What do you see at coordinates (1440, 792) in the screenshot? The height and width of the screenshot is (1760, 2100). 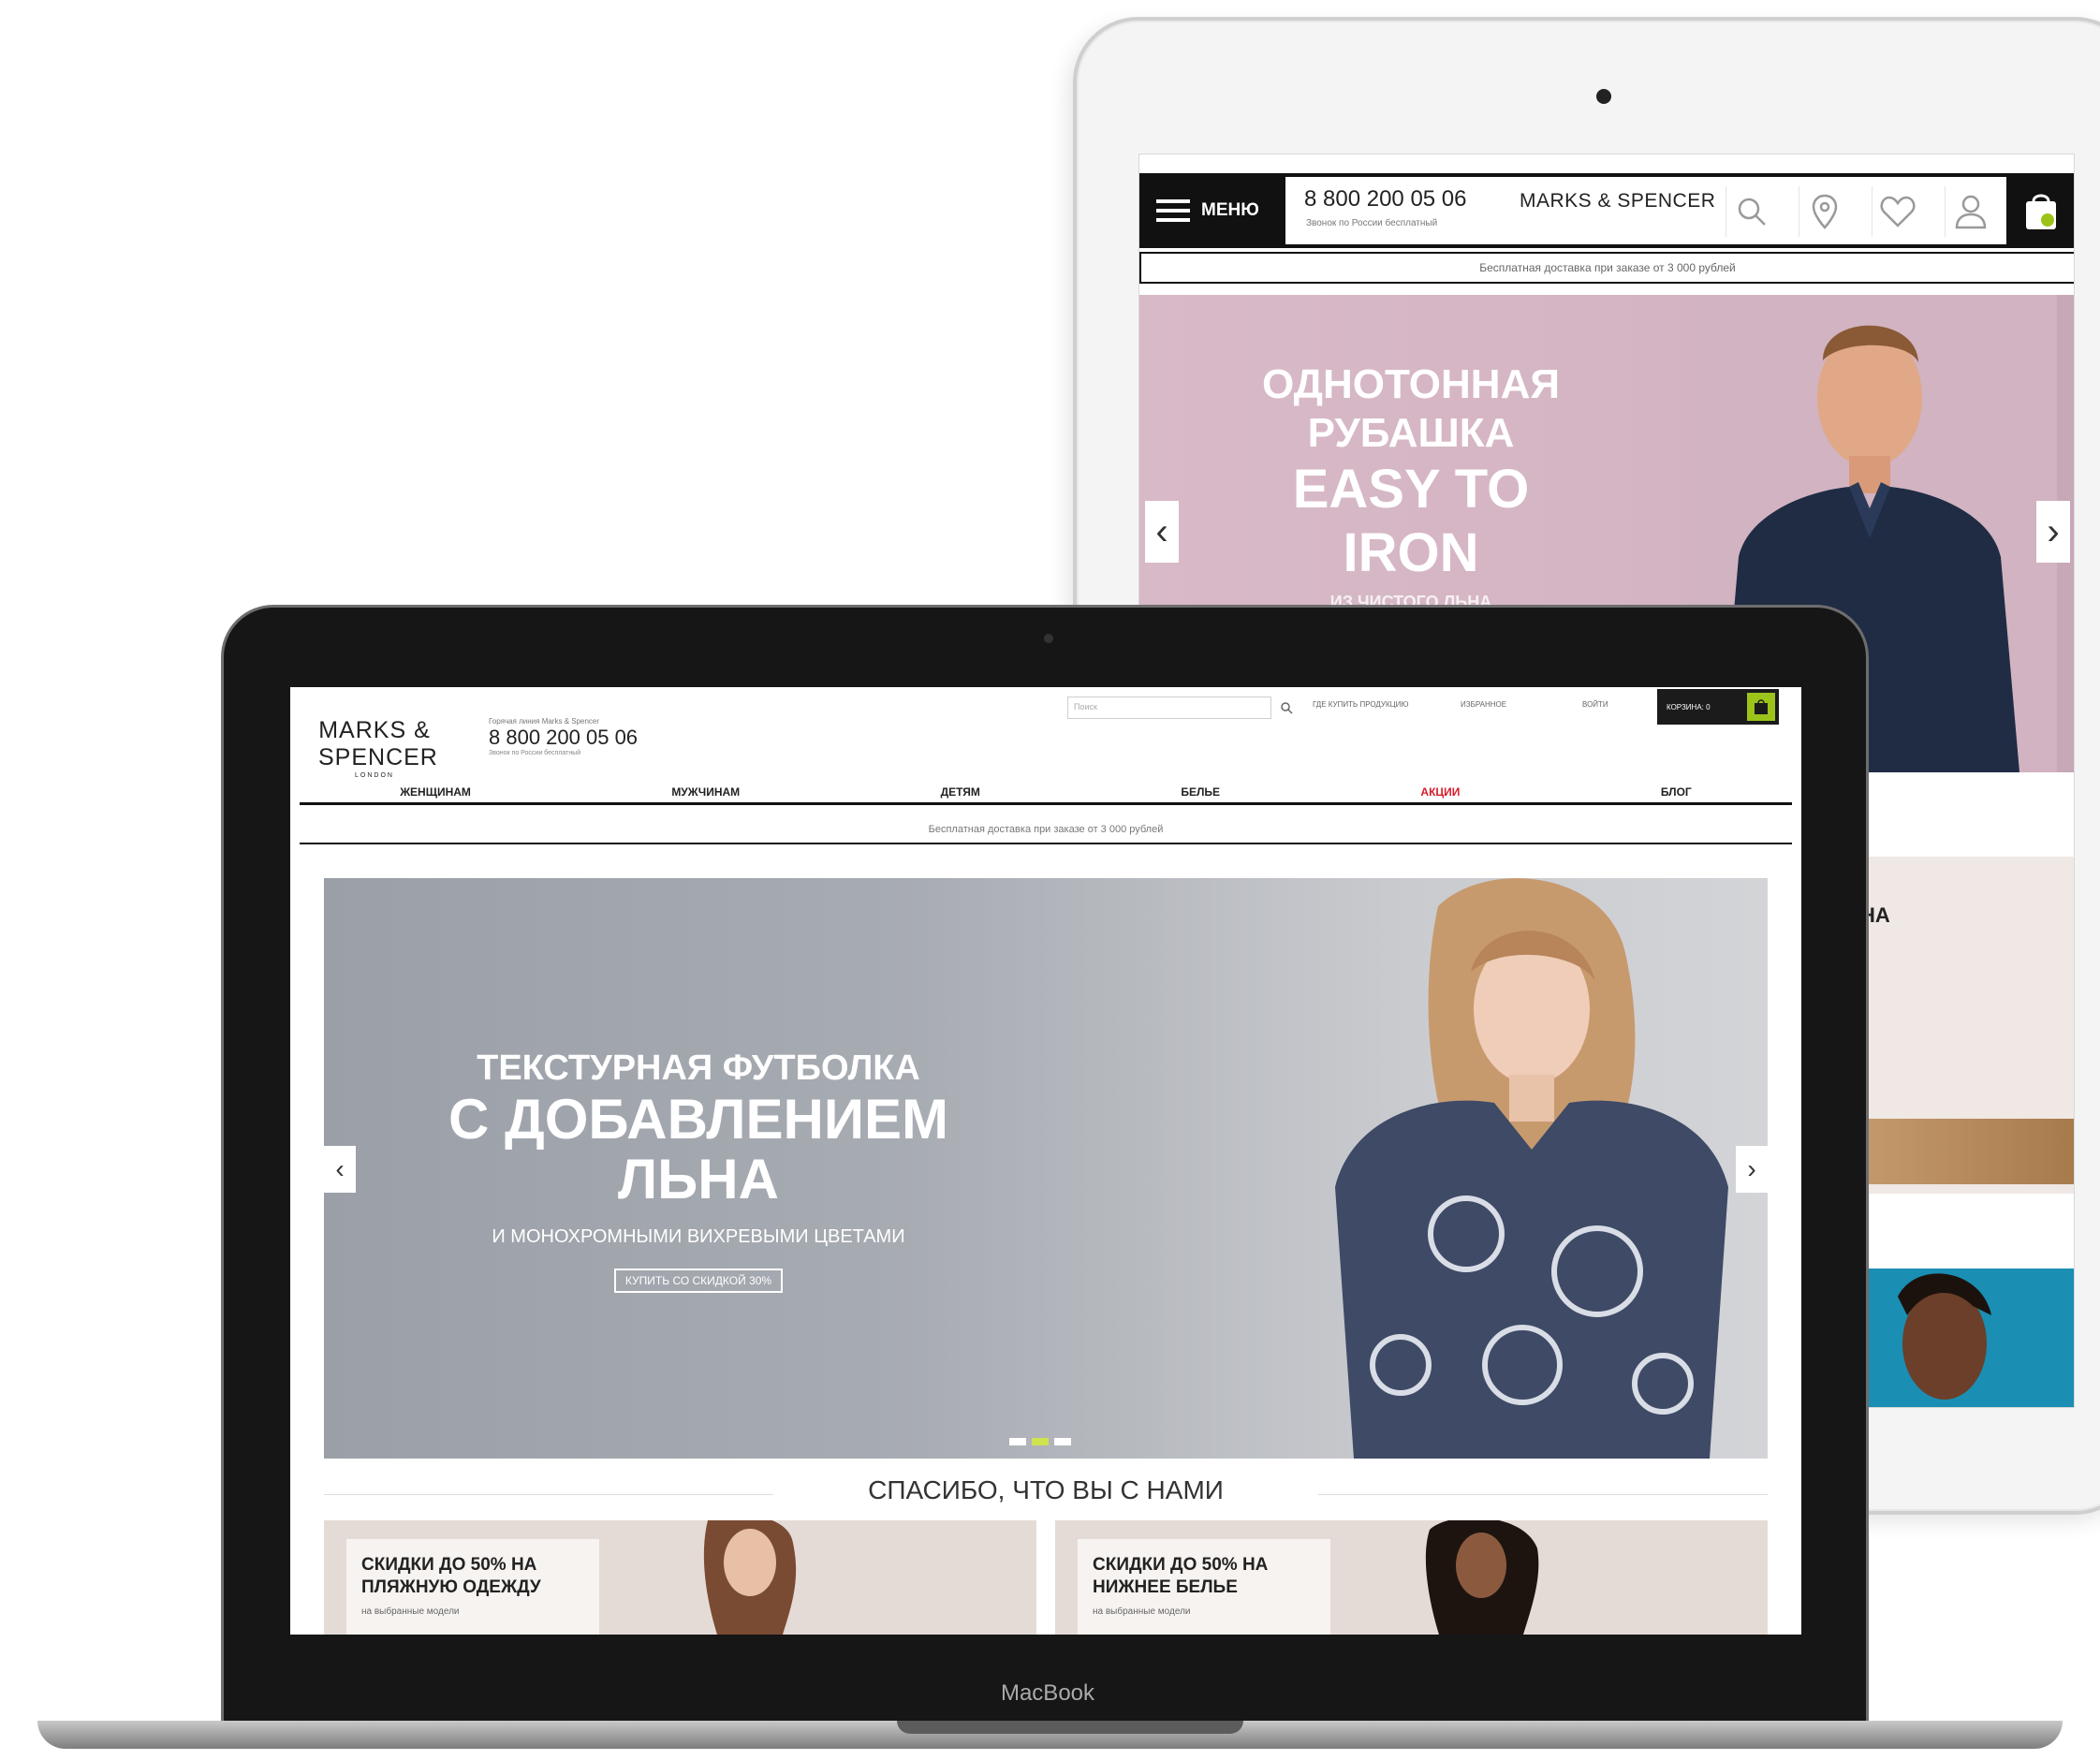 I see `nav-item-sale: АКЦИИ` at bounding box center [1440, 792].